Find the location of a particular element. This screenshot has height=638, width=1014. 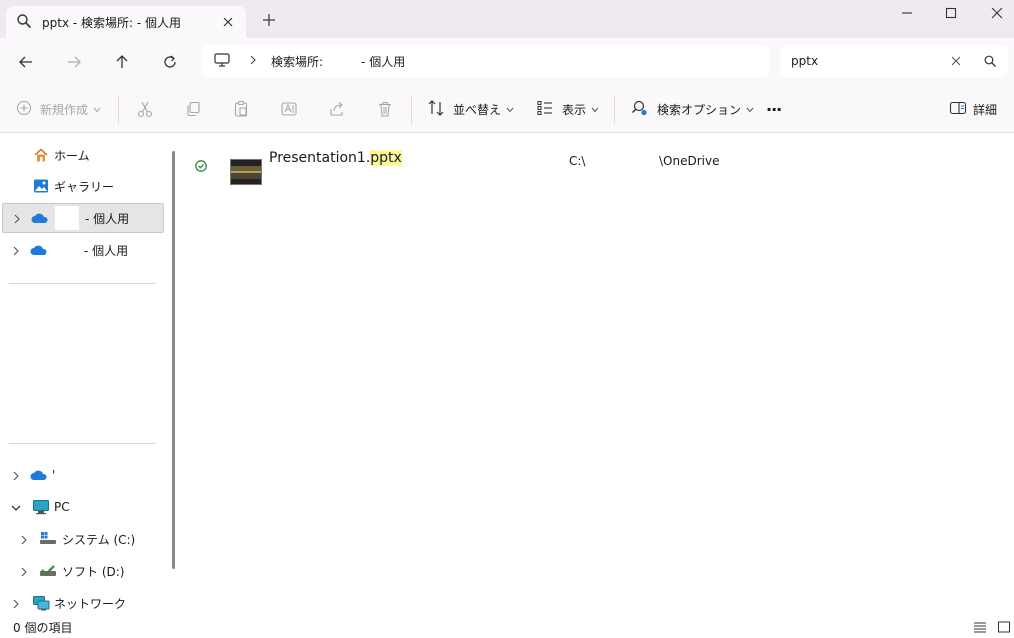

system-drive-icon is located at coordinates (48, 538).